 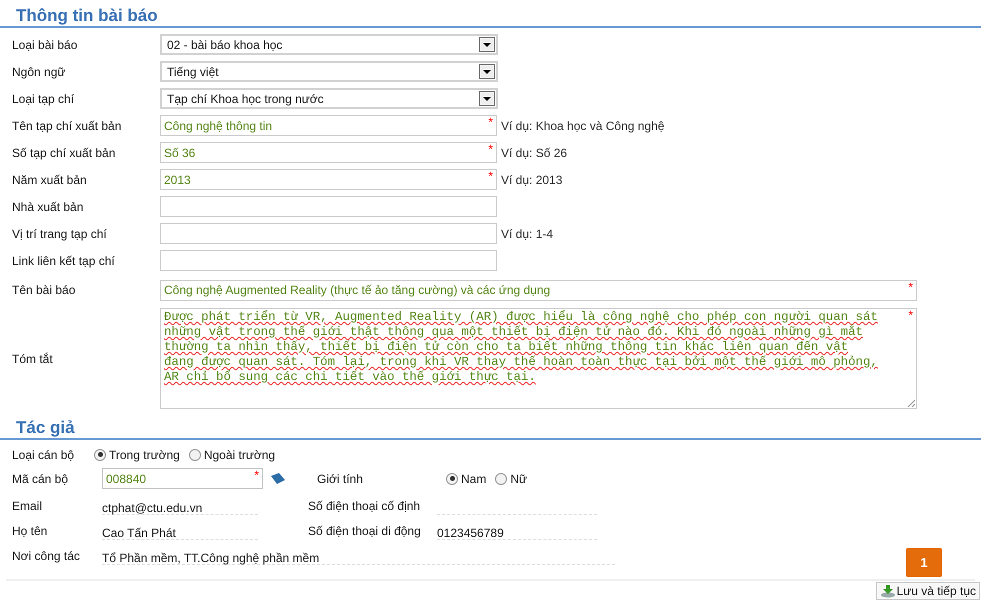 What do you see at coordinates (87, 16) in the screenshot?
I see `section-title: Thông tin bài báo` at bounding box center [87, 16].